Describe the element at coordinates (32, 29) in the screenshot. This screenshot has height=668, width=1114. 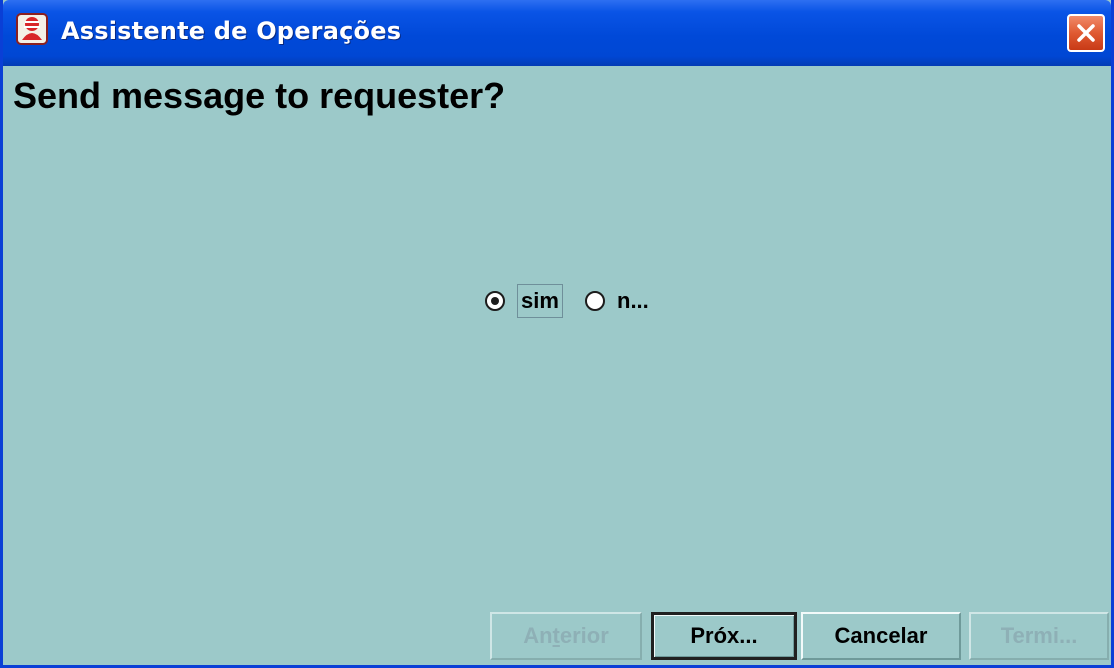
I see `app-icon` at that location.